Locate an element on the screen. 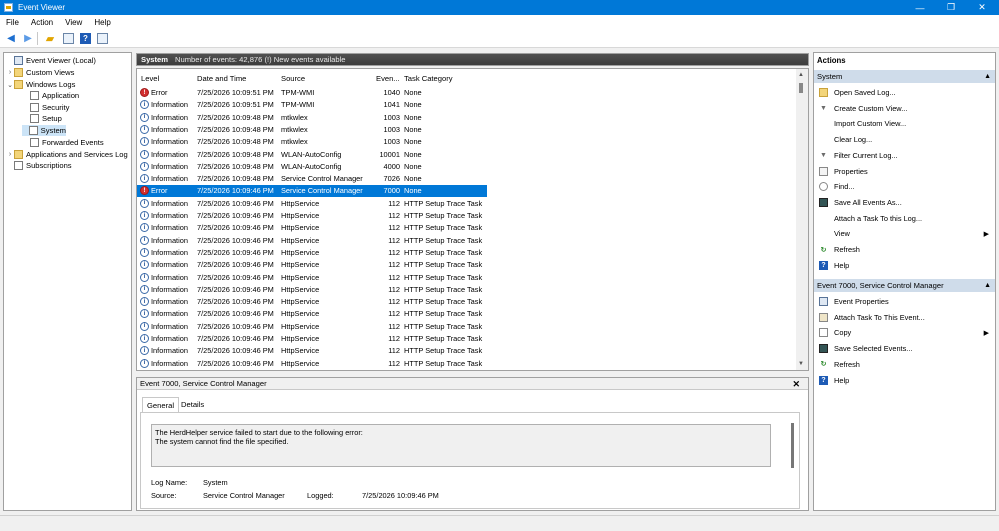 This screenshot has width=999, height=531. tree-item-forwarded-events: Forwarded Events is located at coordinates (63, 142).